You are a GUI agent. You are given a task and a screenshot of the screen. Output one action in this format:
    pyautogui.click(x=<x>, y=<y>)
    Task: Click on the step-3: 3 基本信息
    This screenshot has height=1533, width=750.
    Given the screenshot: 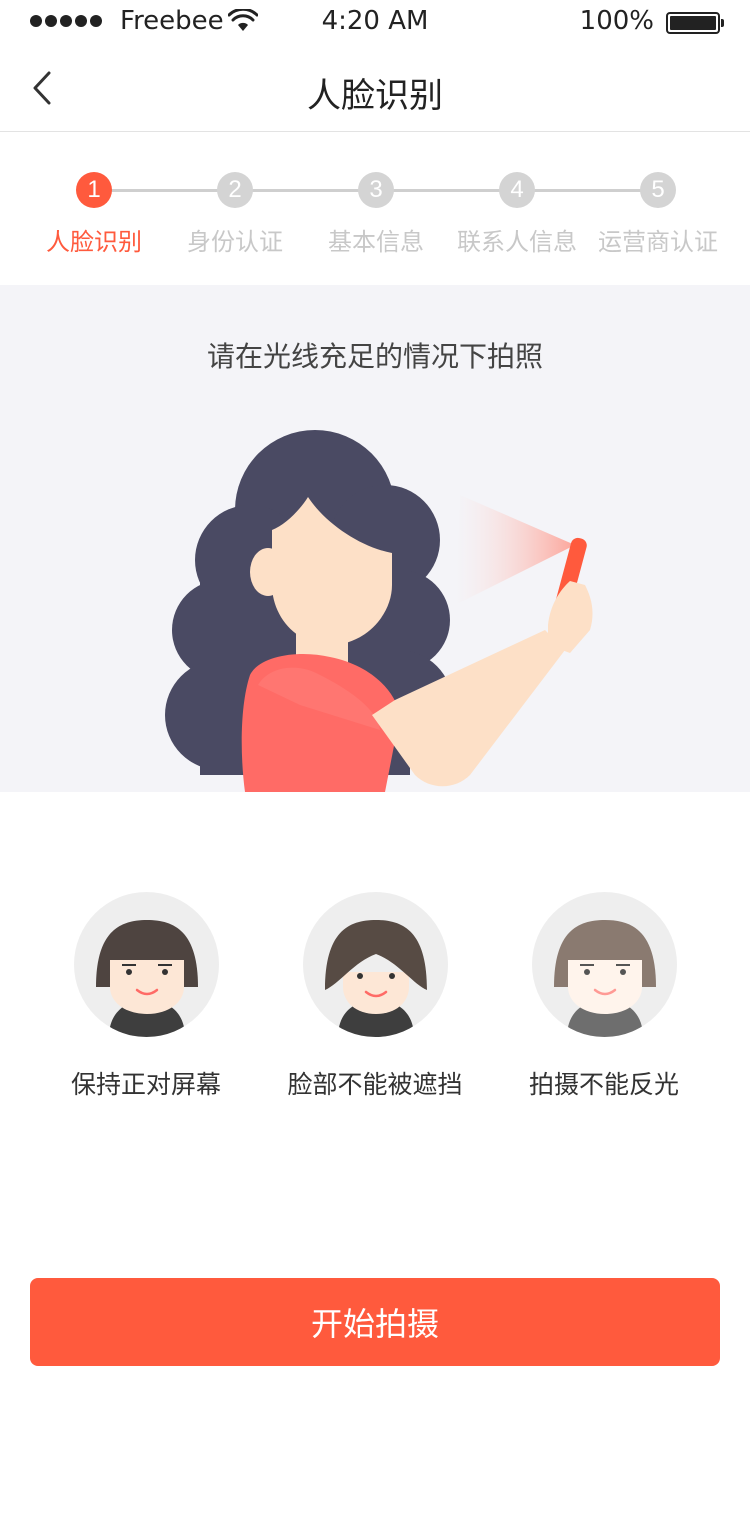 What is the action you would take?
    pyautogui.click(x=376, y=214)
    